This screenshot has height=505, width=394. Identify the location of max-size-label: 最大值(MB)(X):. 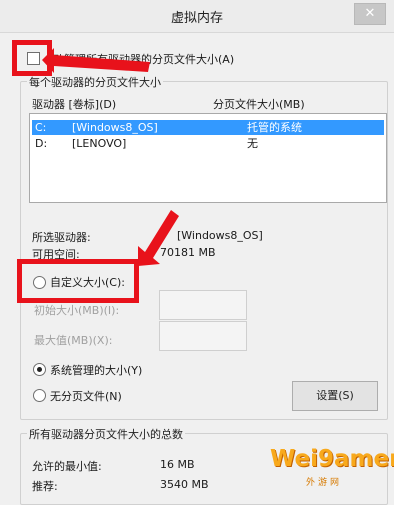
(73, 340).